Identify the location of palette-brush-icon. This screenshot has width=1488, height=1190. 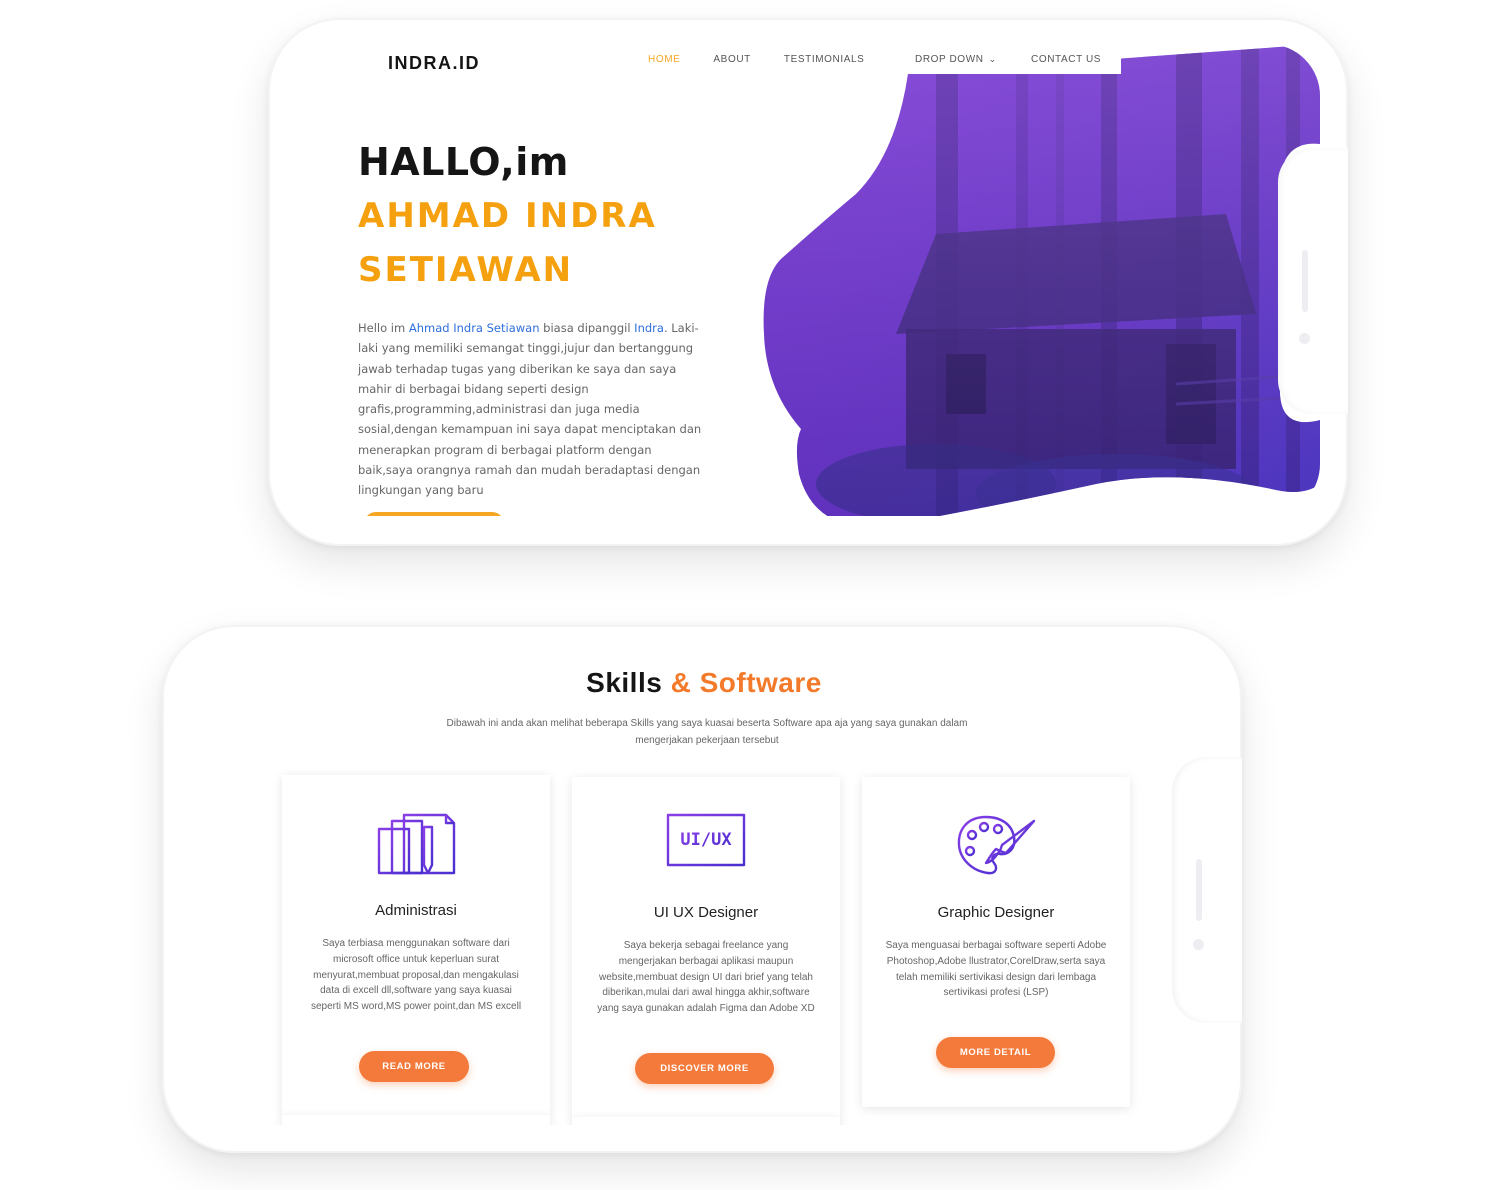
(996, 845).